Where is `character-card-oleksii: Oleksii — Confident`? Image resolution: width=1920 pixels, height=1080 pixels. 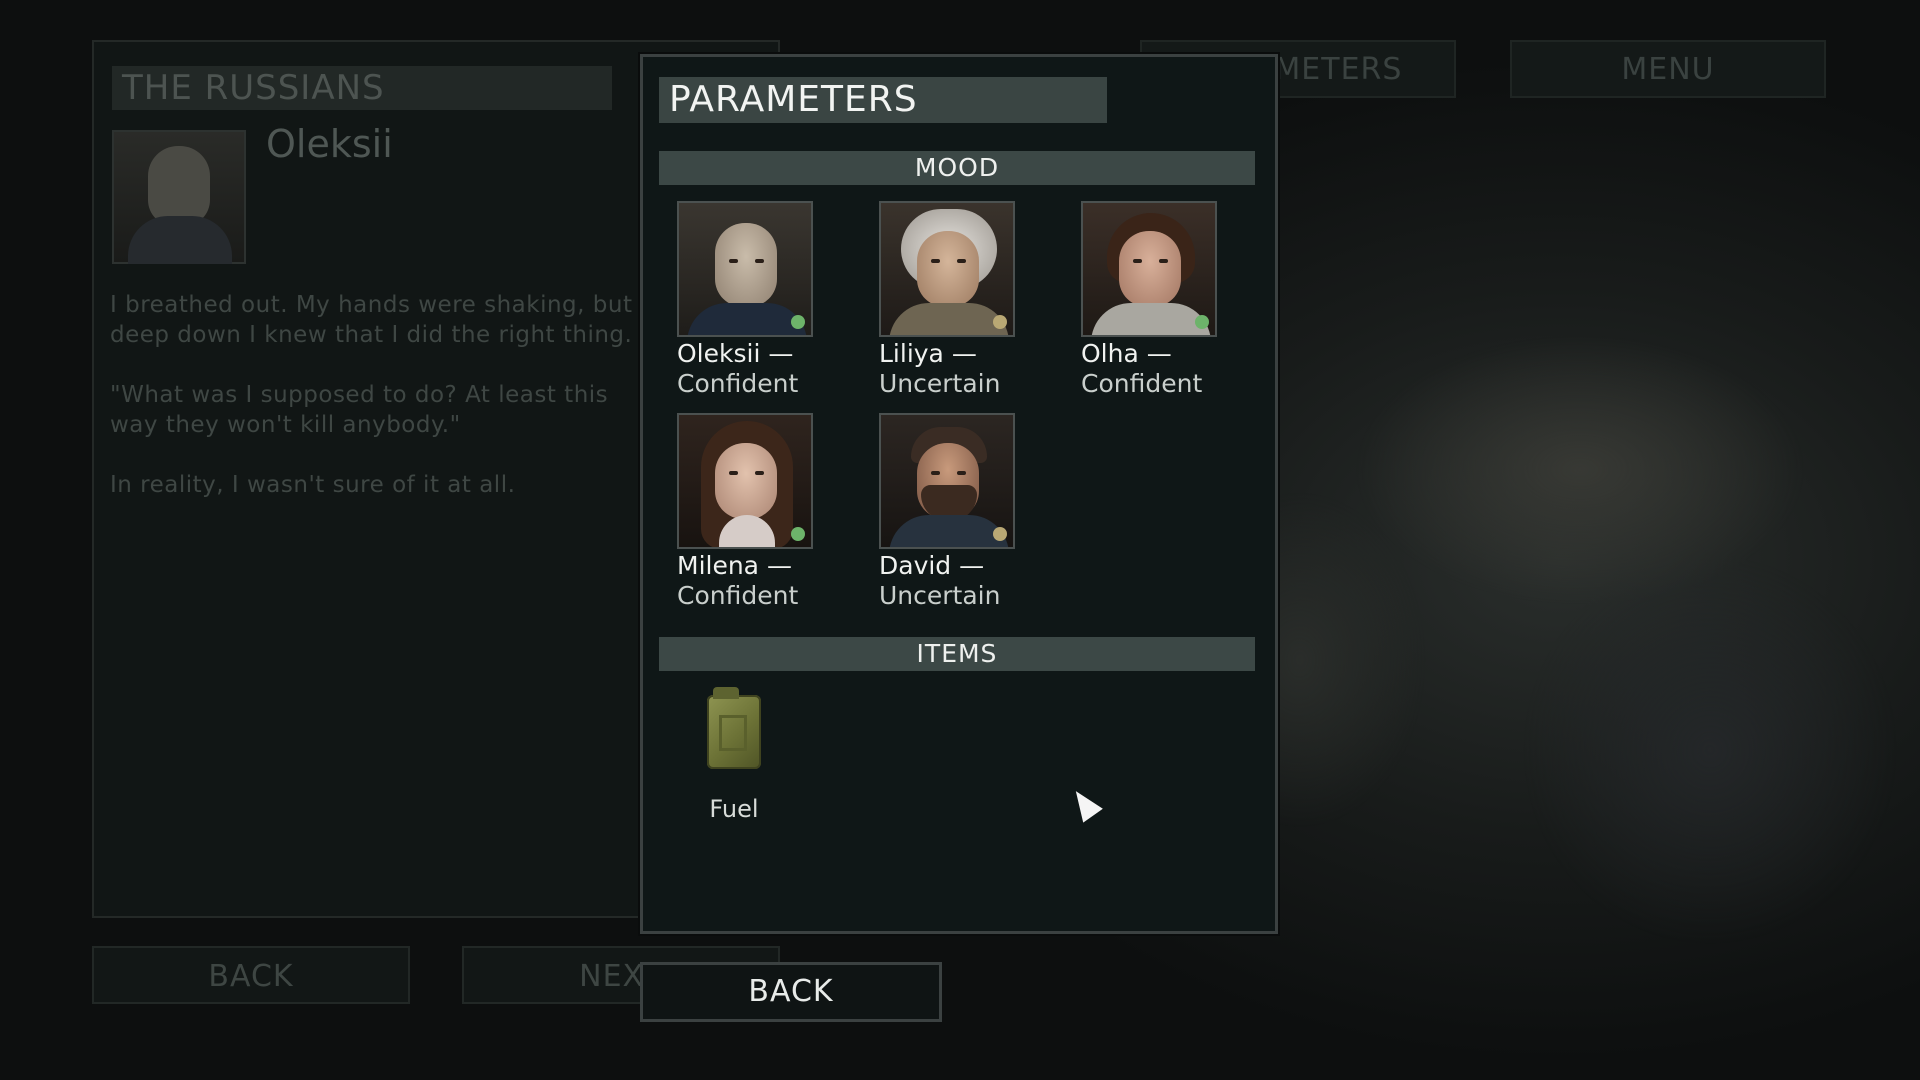
character-card-oleksii: Oleksii — Confident is located at coordinates (772, 301).